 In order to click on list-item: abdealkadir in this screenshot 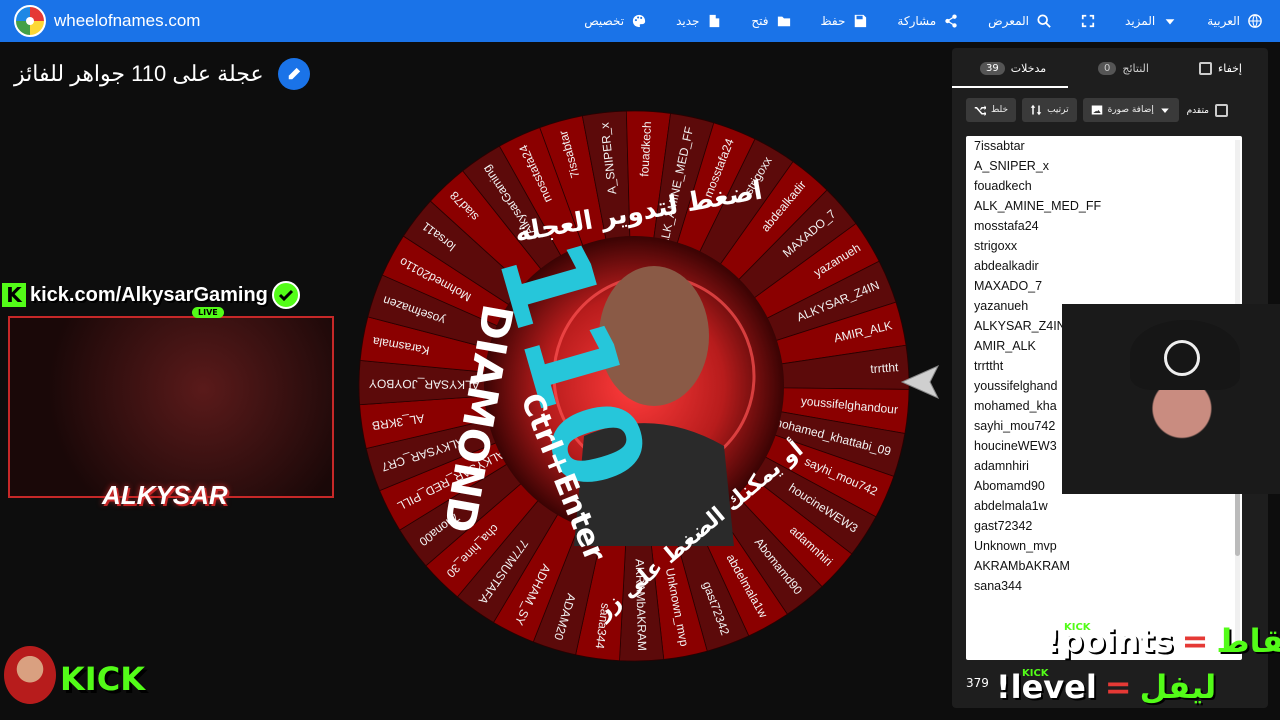, I will do `click(1104, 266)`.